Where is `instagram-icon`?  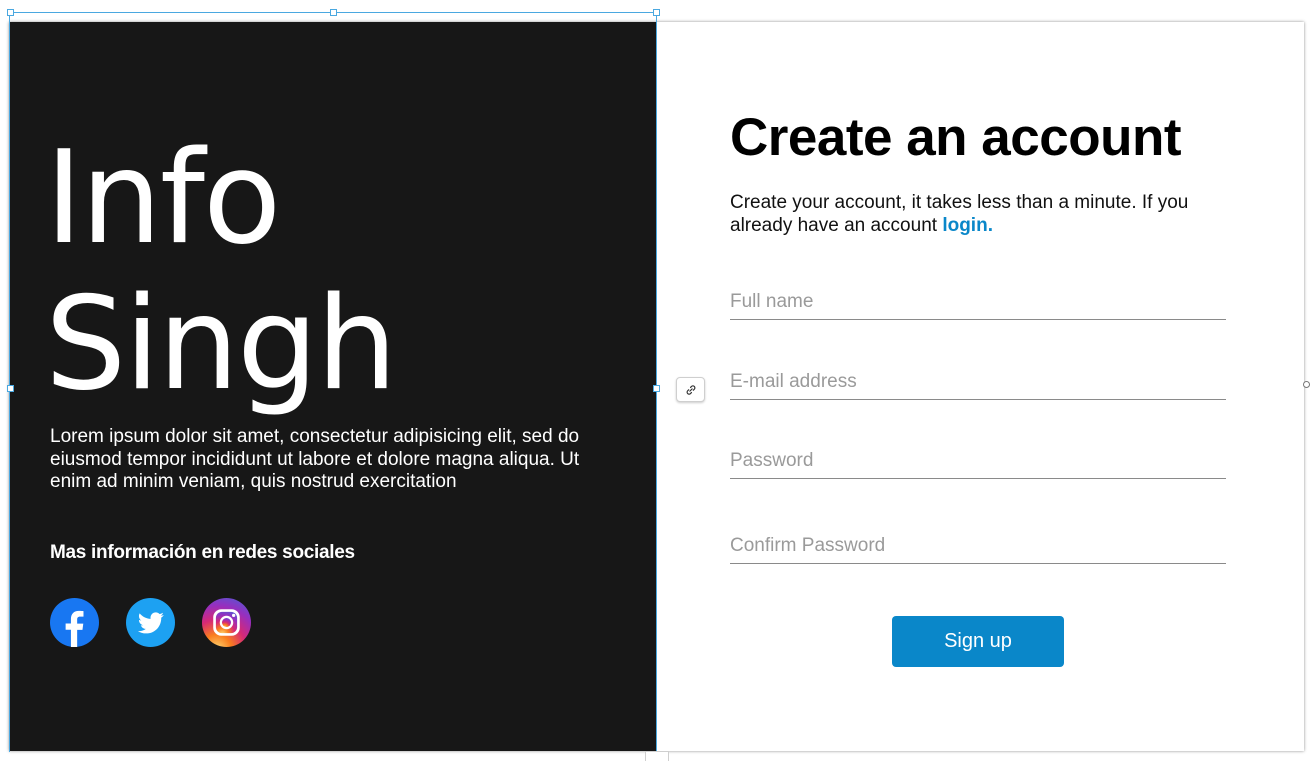
instagram-icon is located at coordinates (226, 622).